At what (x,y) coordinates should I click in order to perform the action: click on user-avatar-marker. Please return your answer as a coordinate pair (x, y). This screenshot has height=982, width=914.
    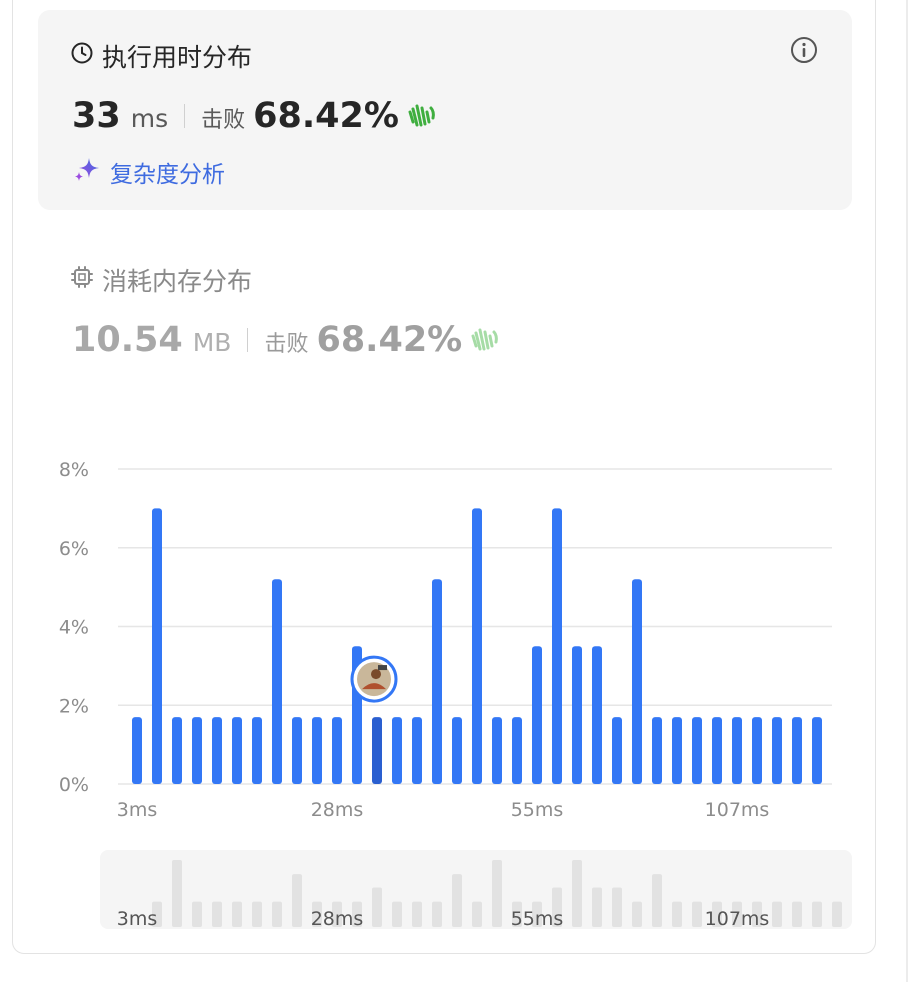
    Looking at the image, I should click on (374, 679).